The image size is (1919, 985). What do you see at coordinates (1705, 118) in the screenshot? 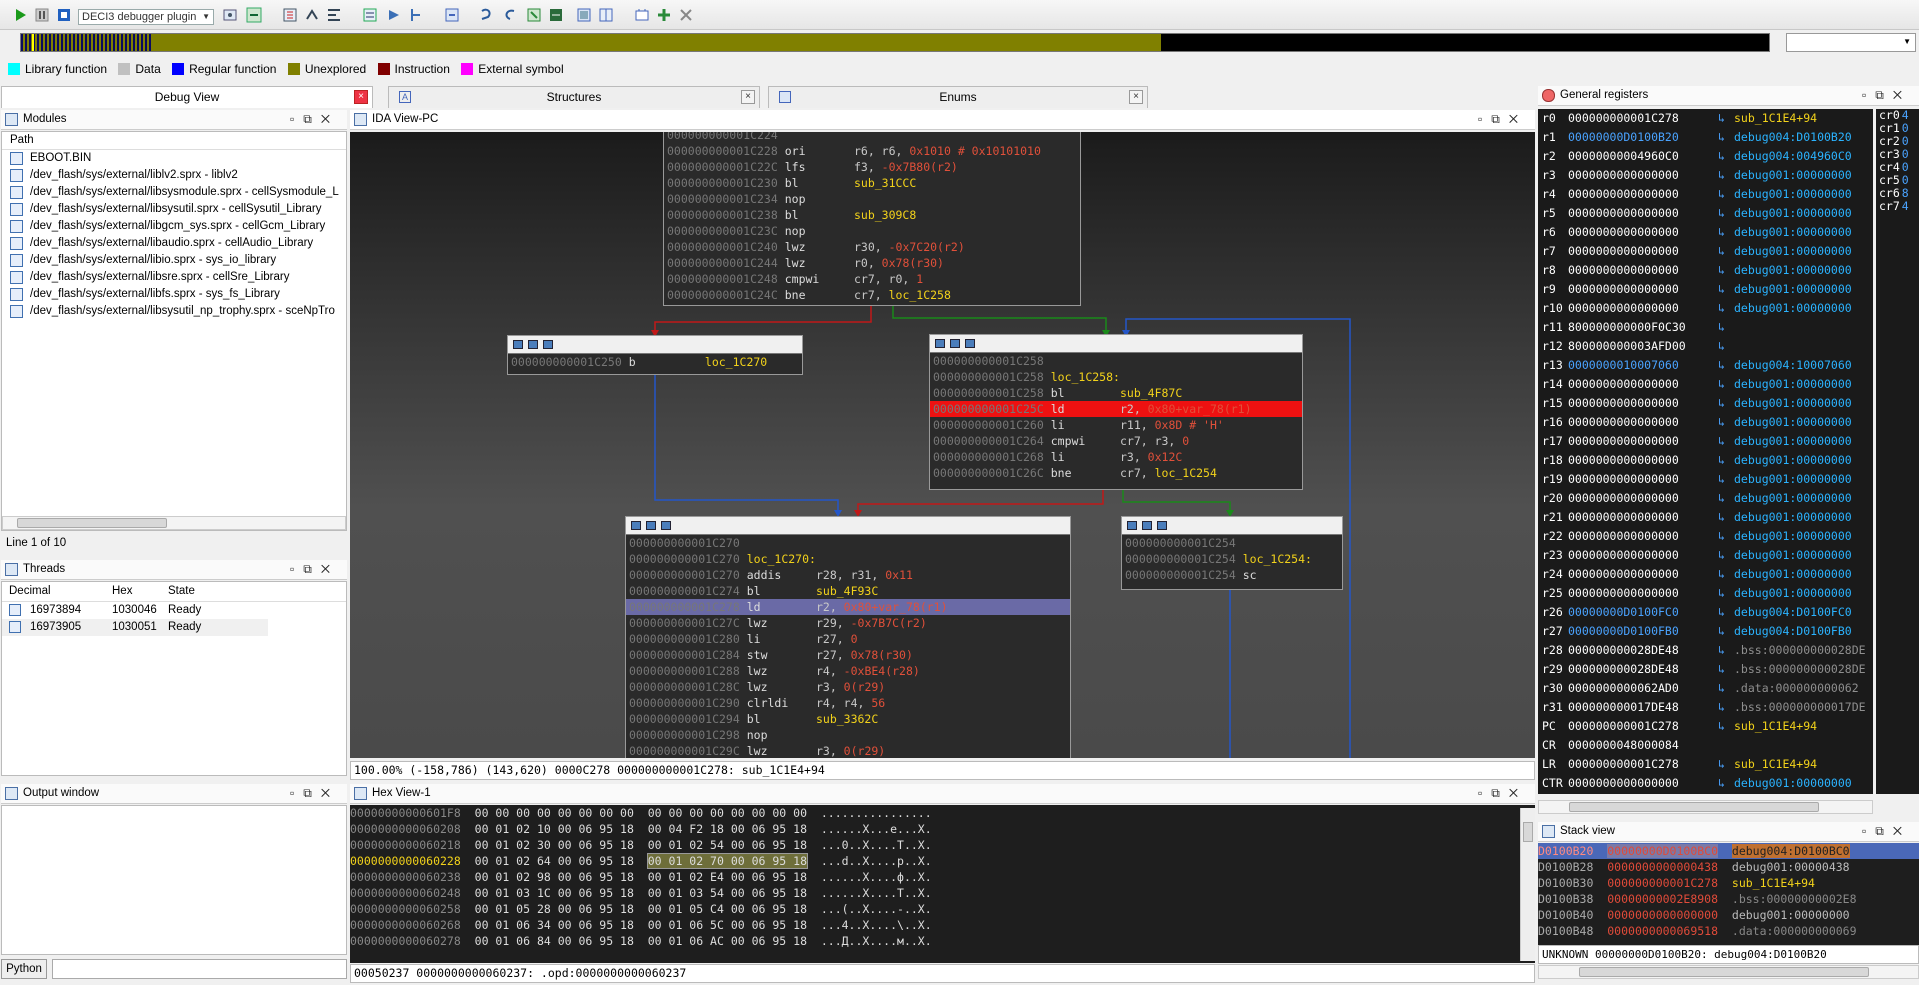
I see `register-row: r0000000000001C278↳sub_1C1E4+94` at bounding box center [1705, 118].